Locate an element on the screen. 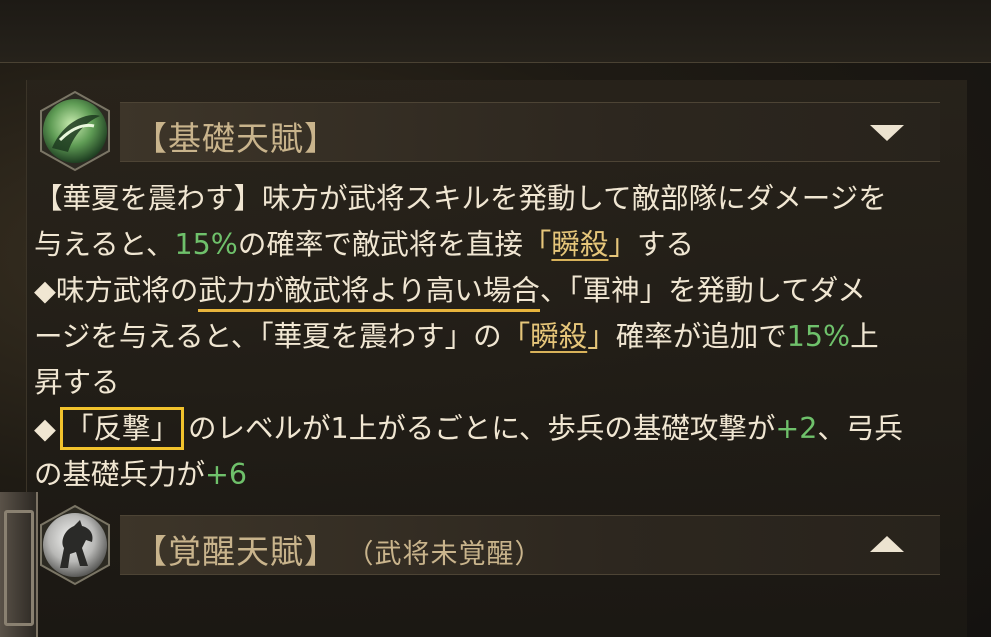 This screenshot has height=637, width=991. desc-text: 与えると、 is located at coordinates (104, 244).